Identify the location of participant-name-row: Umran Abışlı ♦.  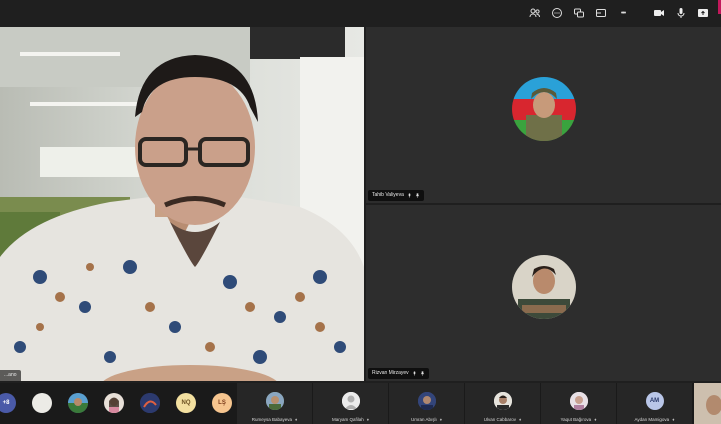
(426, 419).